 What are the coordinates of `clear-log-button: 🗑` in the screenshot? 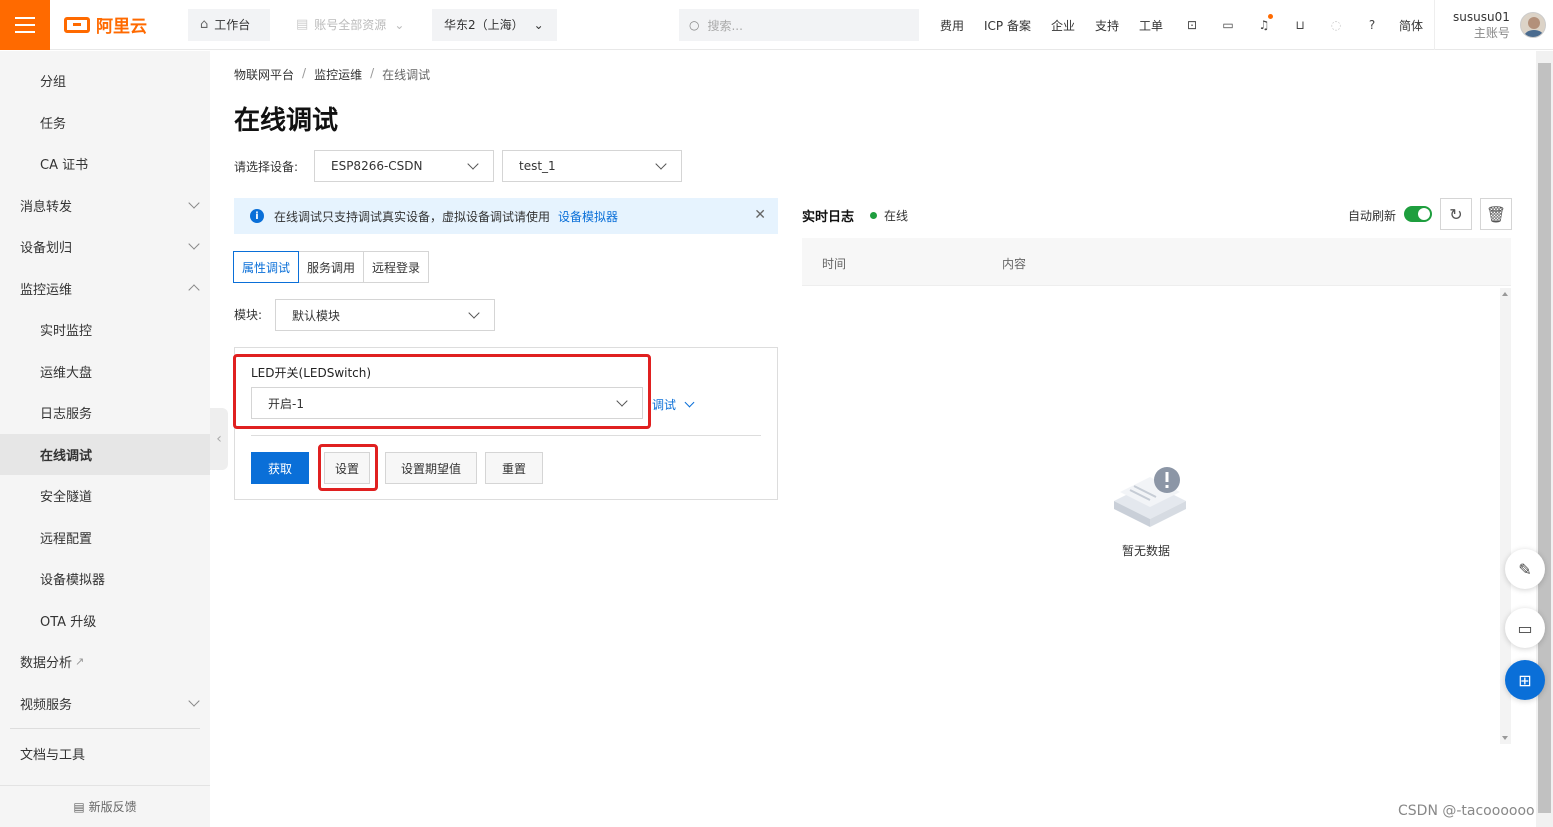 It's located at (1496, 214).